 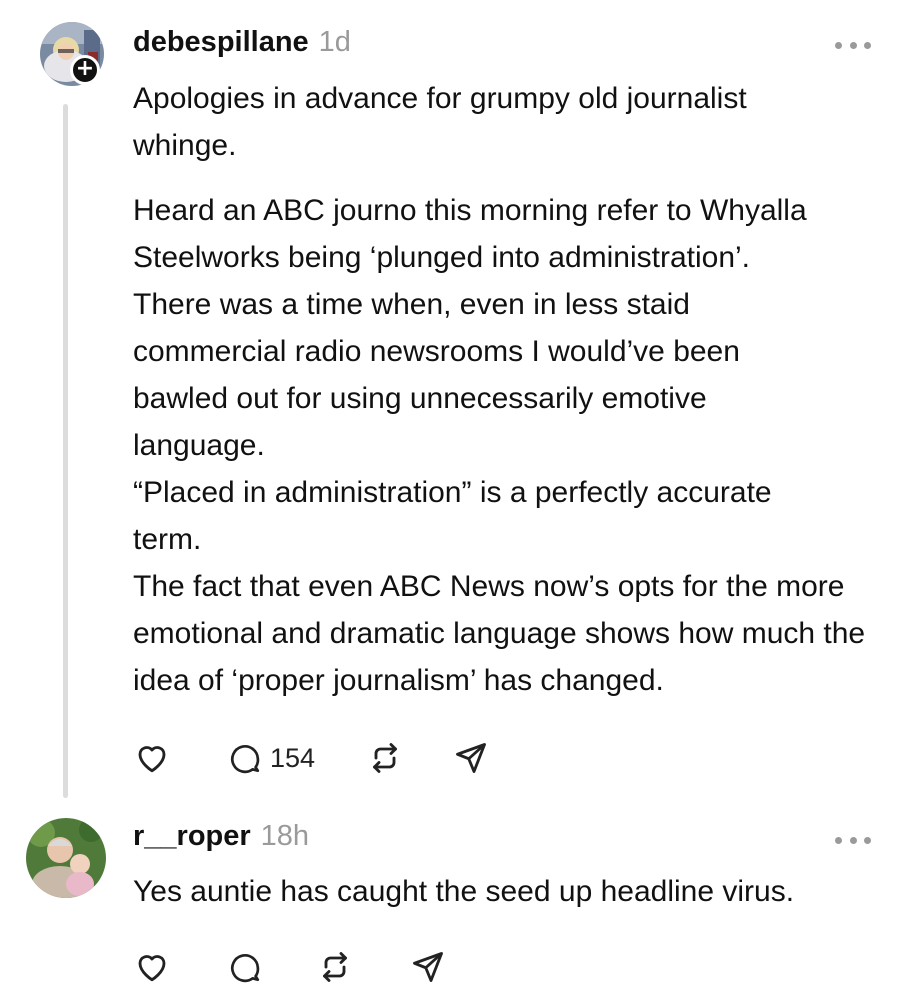 I want to click on reply-button: 154, so click(x=271, y=758).